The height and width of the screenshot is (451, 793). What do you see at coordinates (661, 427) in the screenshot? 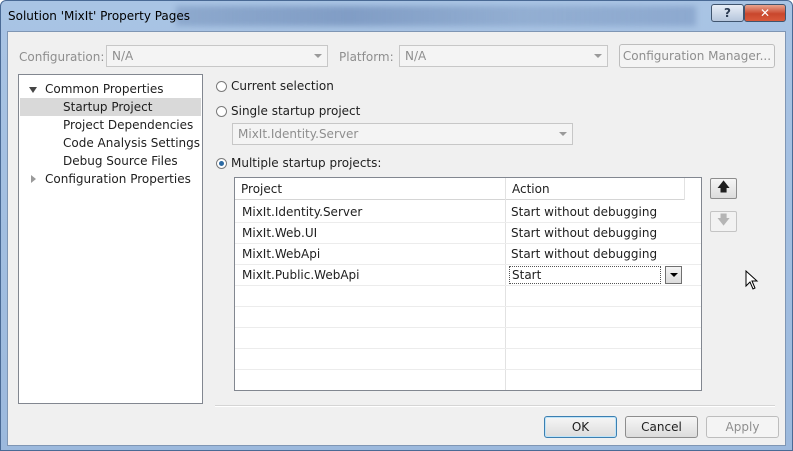
I see `cancel-button: Cancel` at bounding box center [661, 427].